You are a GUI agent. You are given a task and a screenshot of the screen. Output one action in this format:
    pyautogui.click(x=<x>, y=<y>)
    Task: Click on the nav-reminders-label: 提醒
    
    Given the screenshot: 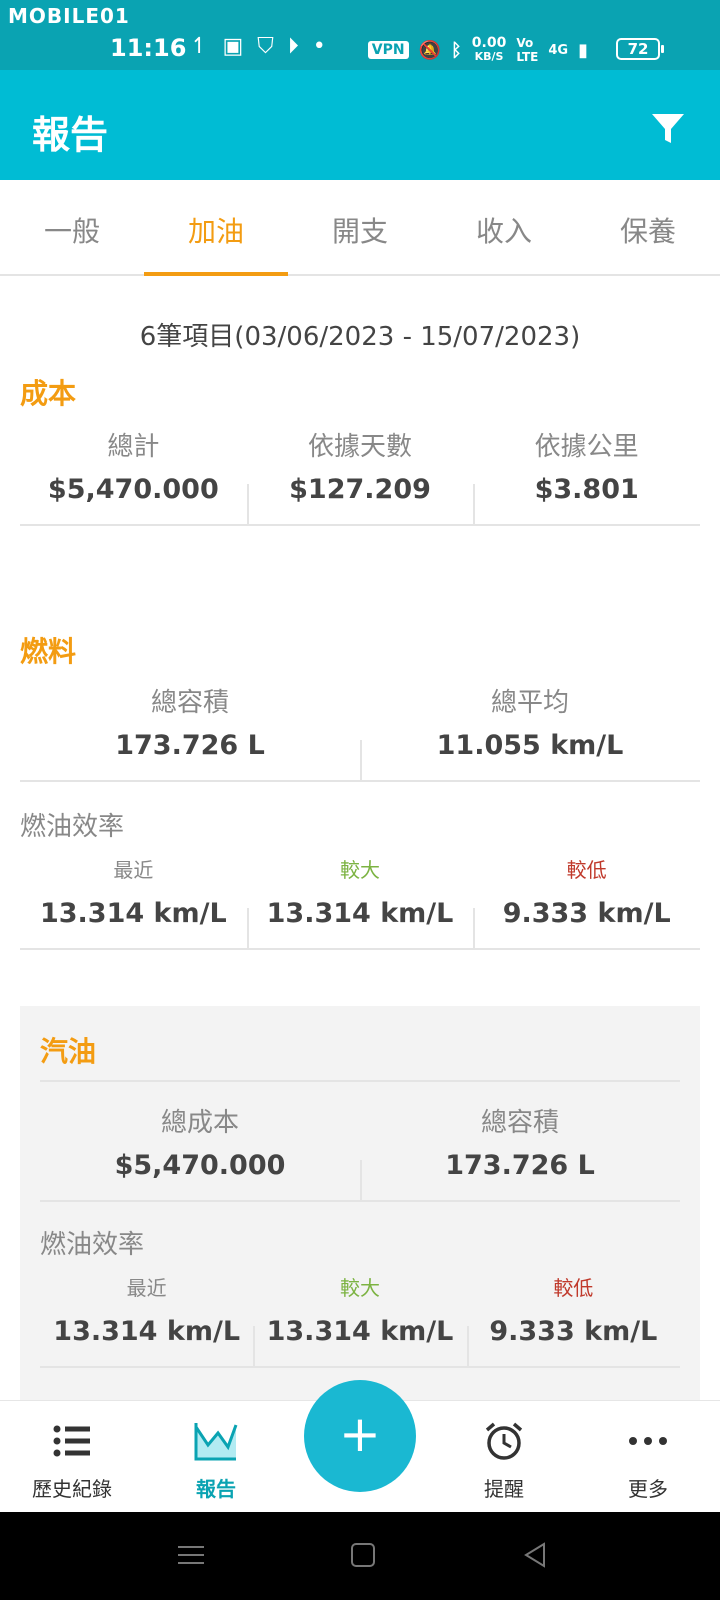 What is the action you would take?
    pyautogui.click(x=504, y=1489)
    